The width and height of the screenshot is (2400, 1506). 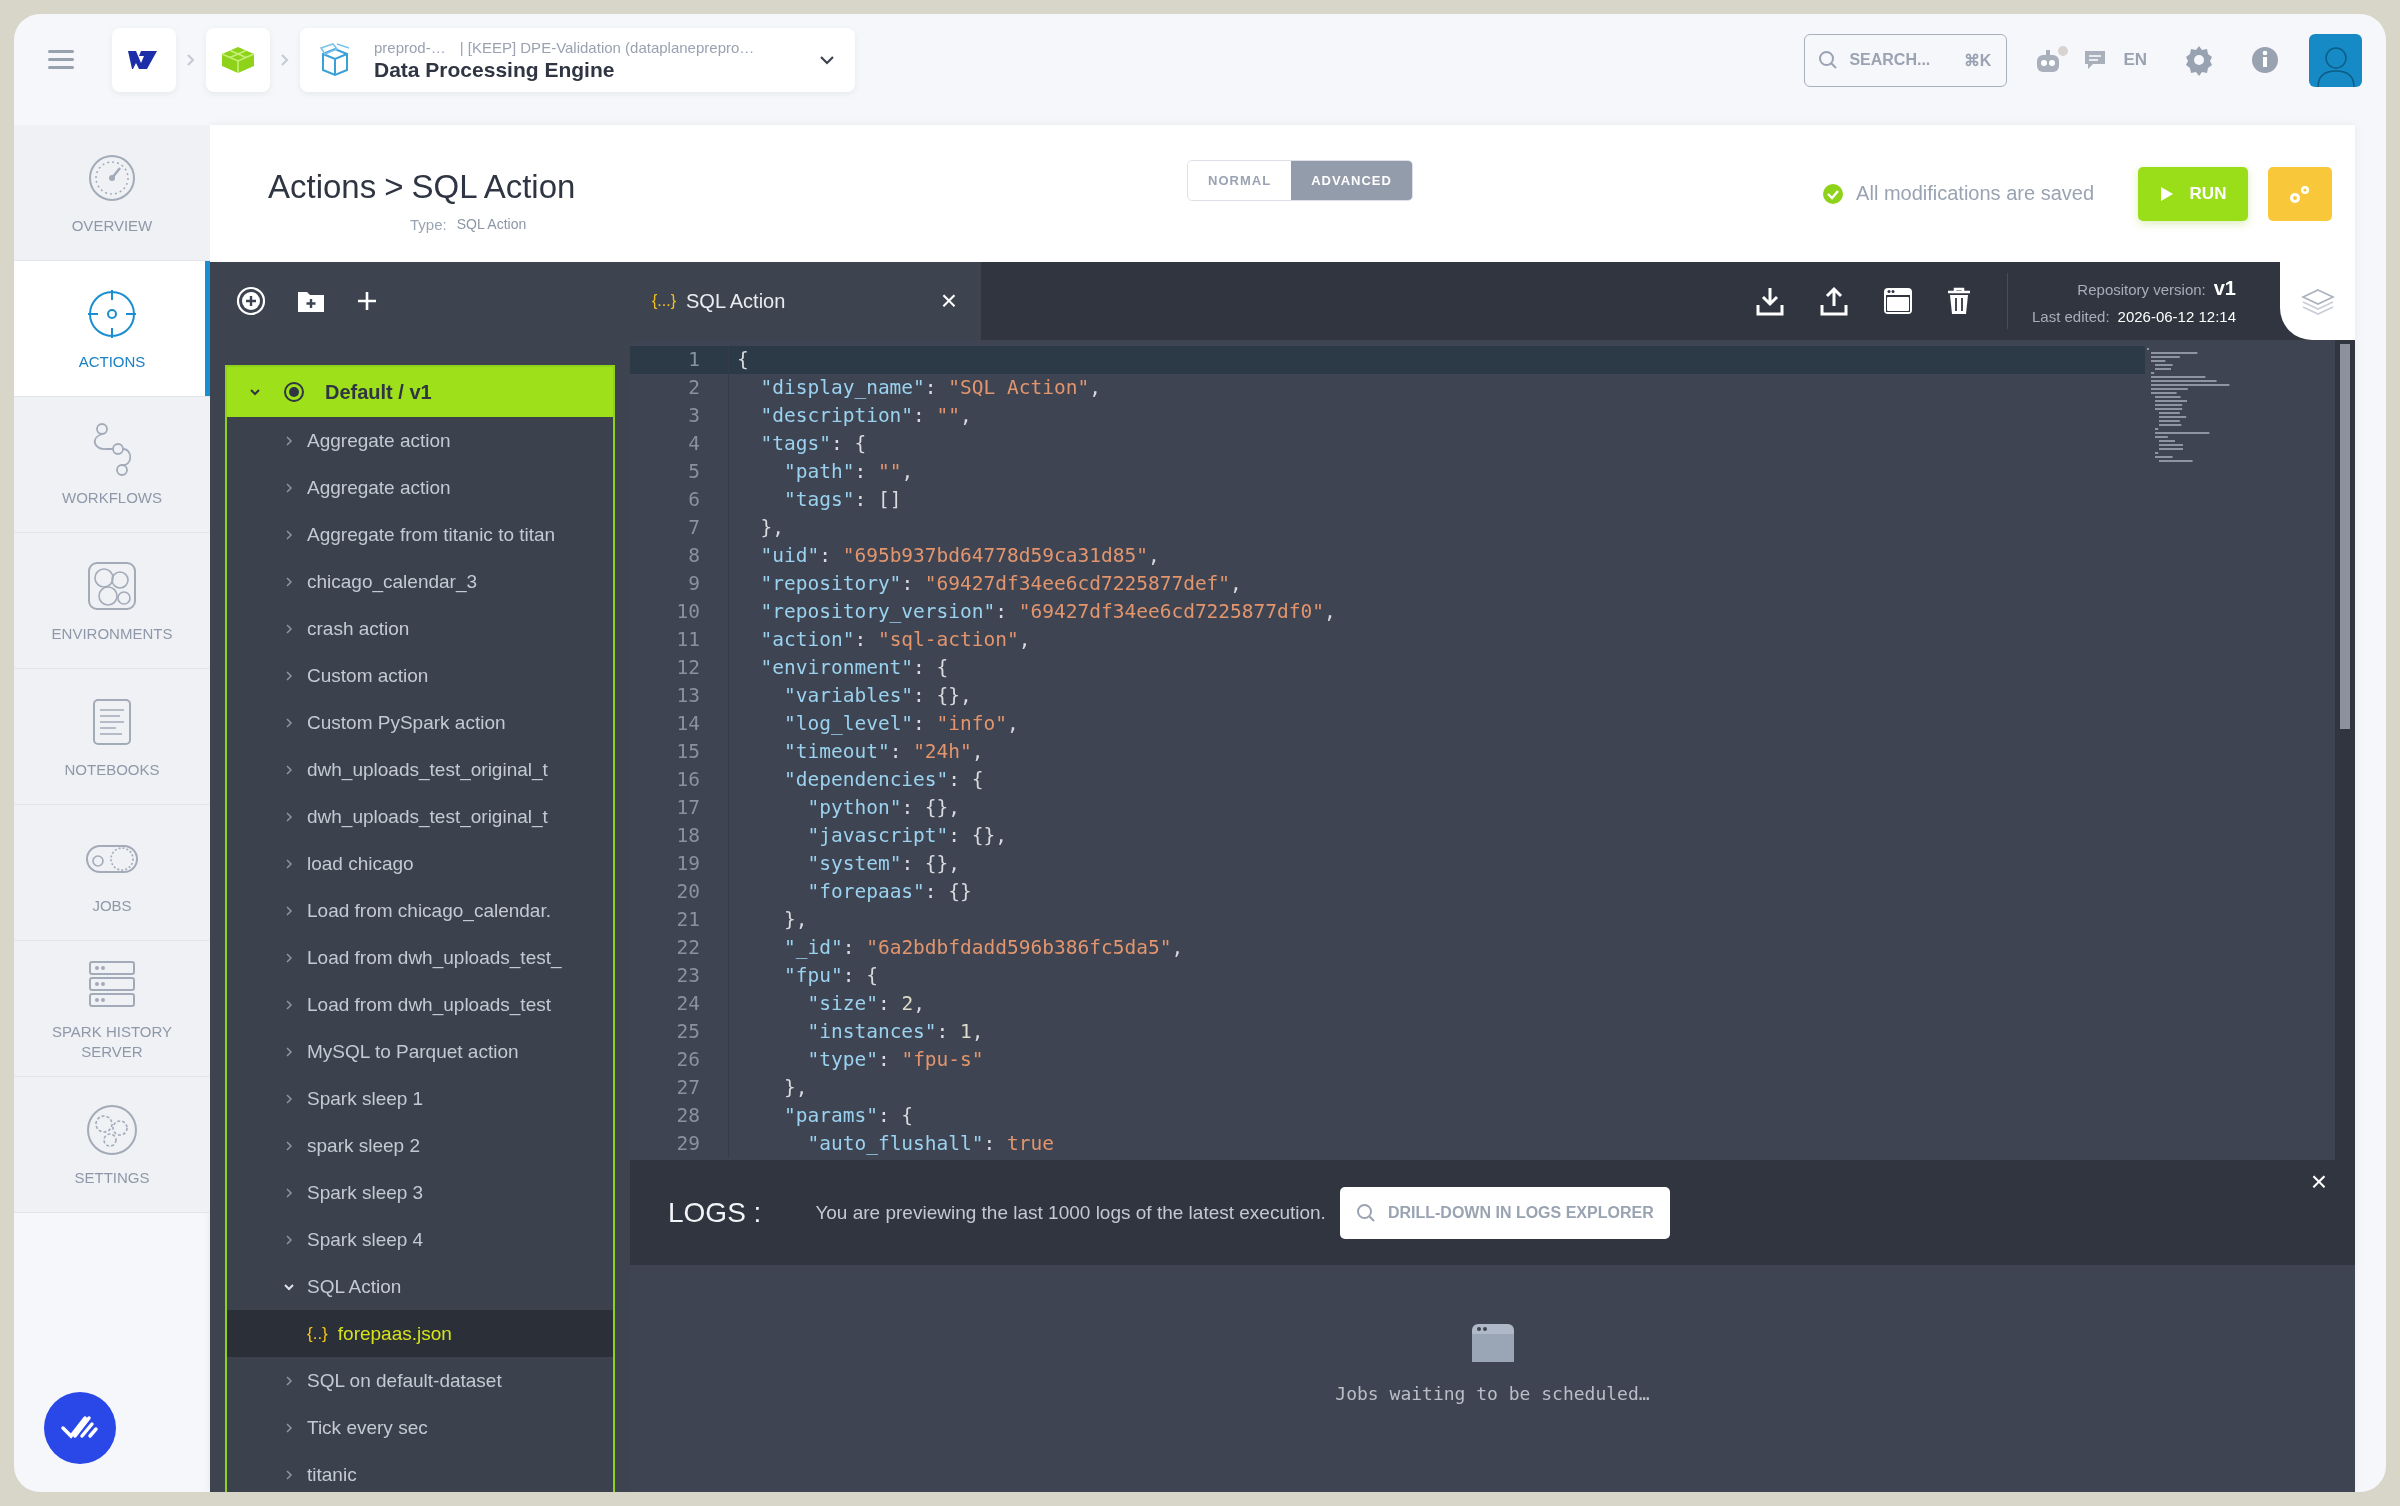 What do you see at coordinates (679, 976) in the screenshot?
I see `line-number: 23` at bounding box center [679, 976].